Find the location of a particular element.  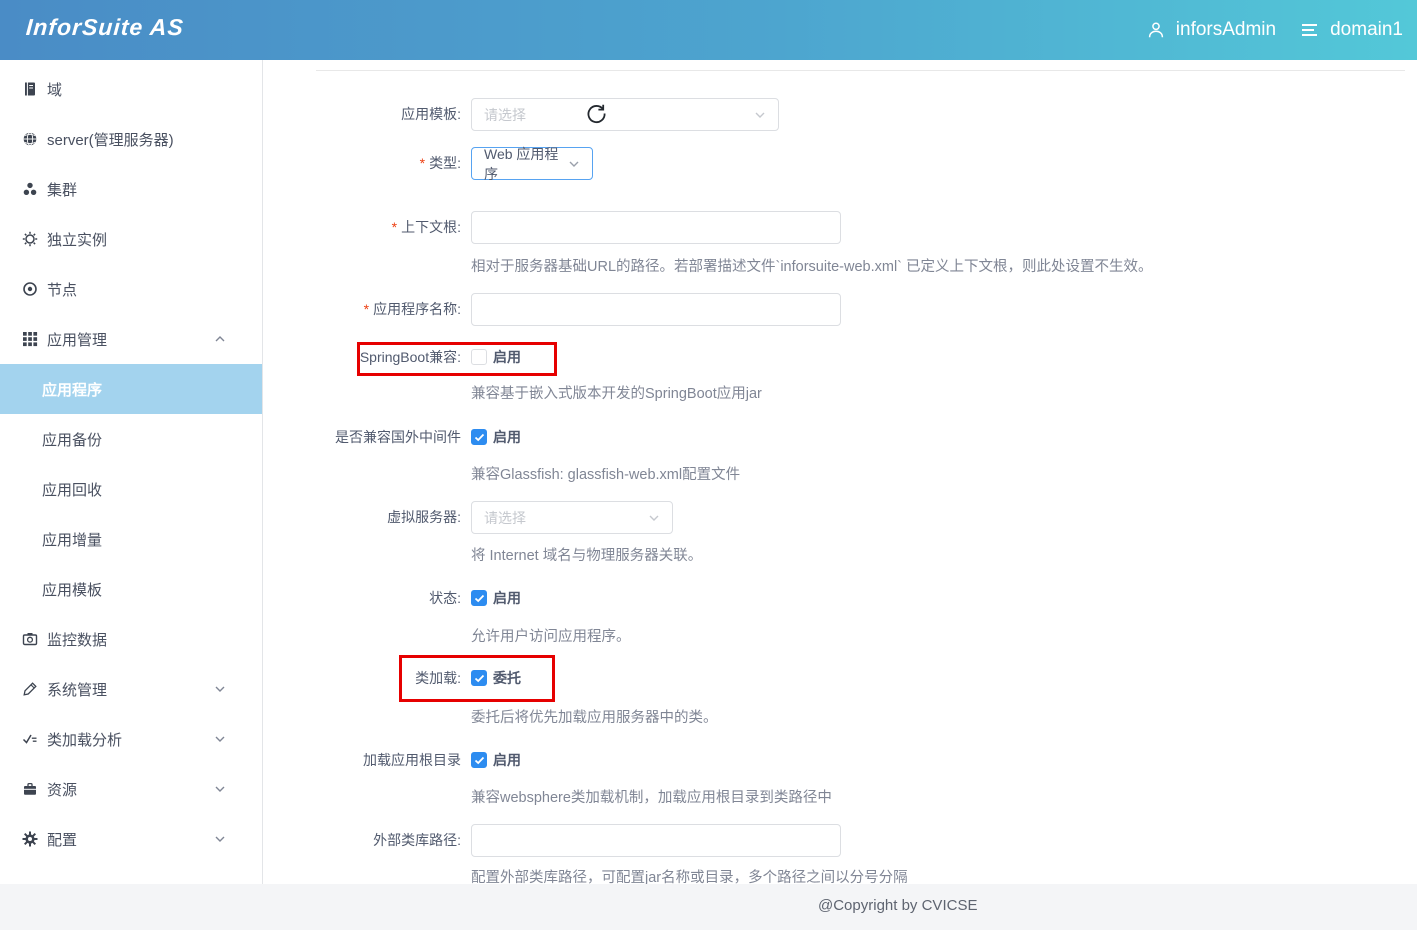

field-label: 虚拟服务器: is located at coordinates (424, 517).